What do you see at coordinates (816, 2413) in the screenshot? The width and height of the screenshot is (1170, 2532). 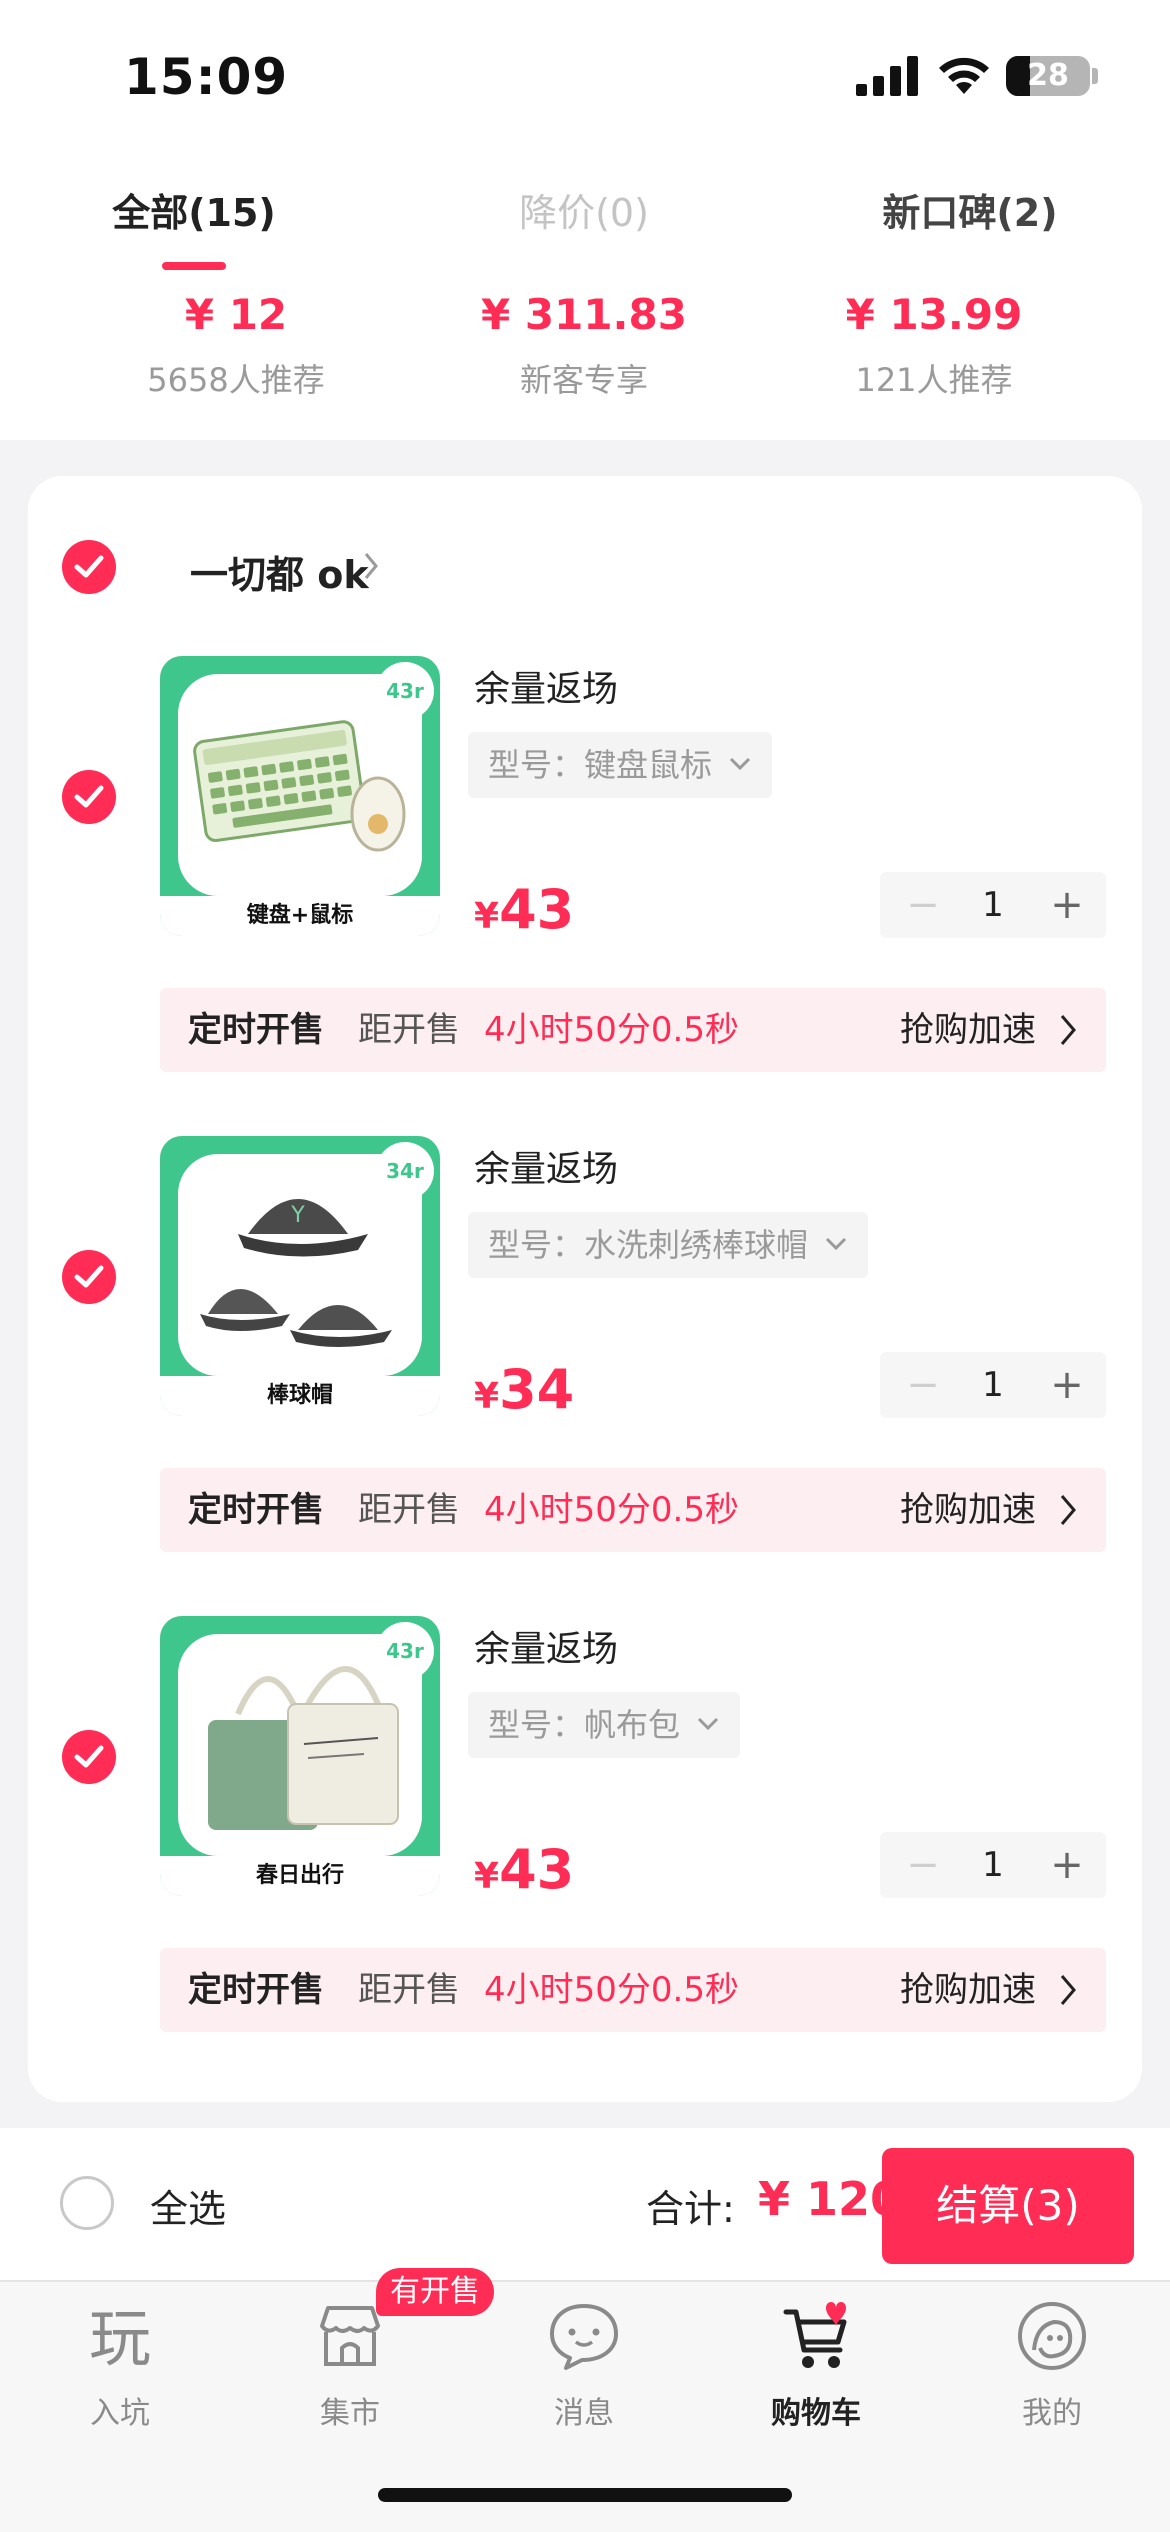 I see `tab-label: 购物车` at bounding box center [816, 2413].